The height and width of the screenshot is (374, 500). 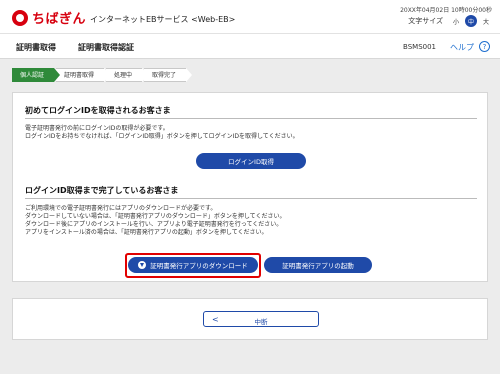 I want to click on section1-divider, so click(x=251, y=118).